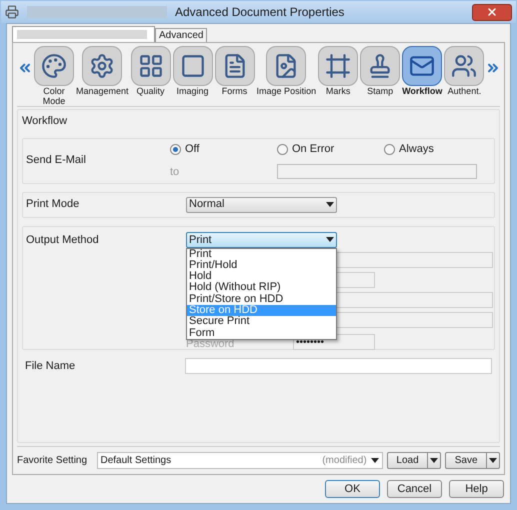 This screenshot has width=517, height=510. Describe the element at coordinates (422, 71) in the screenshot. I see `category-button: Workflow` at that location.